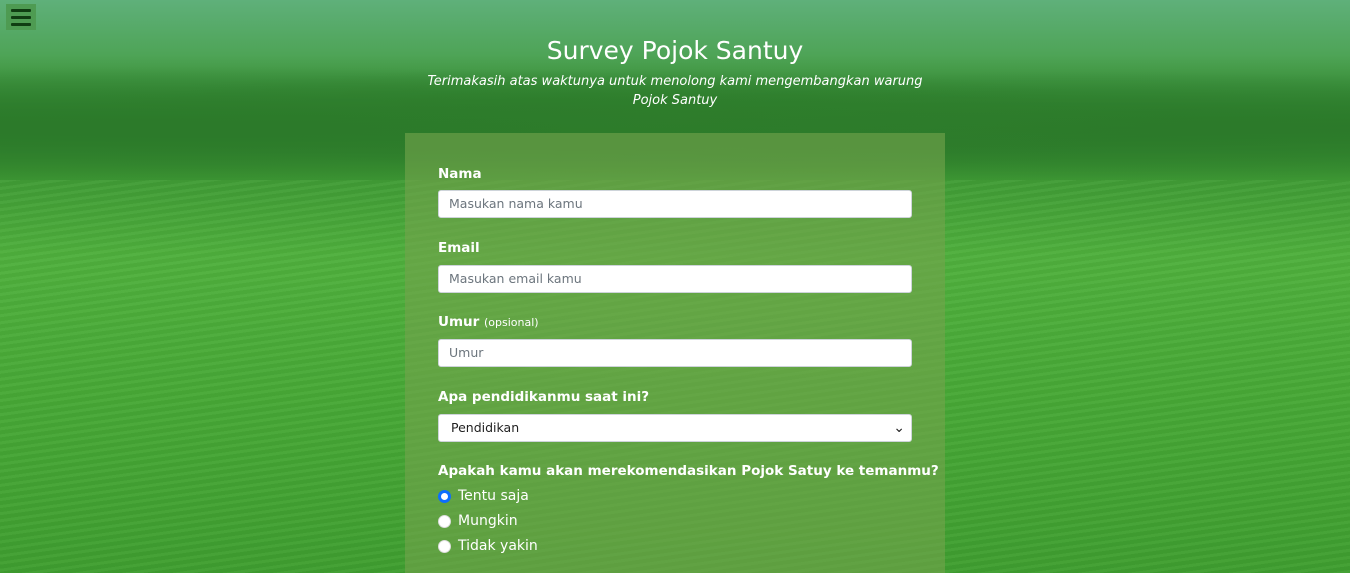 The width and height of the screenshot is (1350, 573). I want to click on hamburger-menu-icon, so click(21, 17).